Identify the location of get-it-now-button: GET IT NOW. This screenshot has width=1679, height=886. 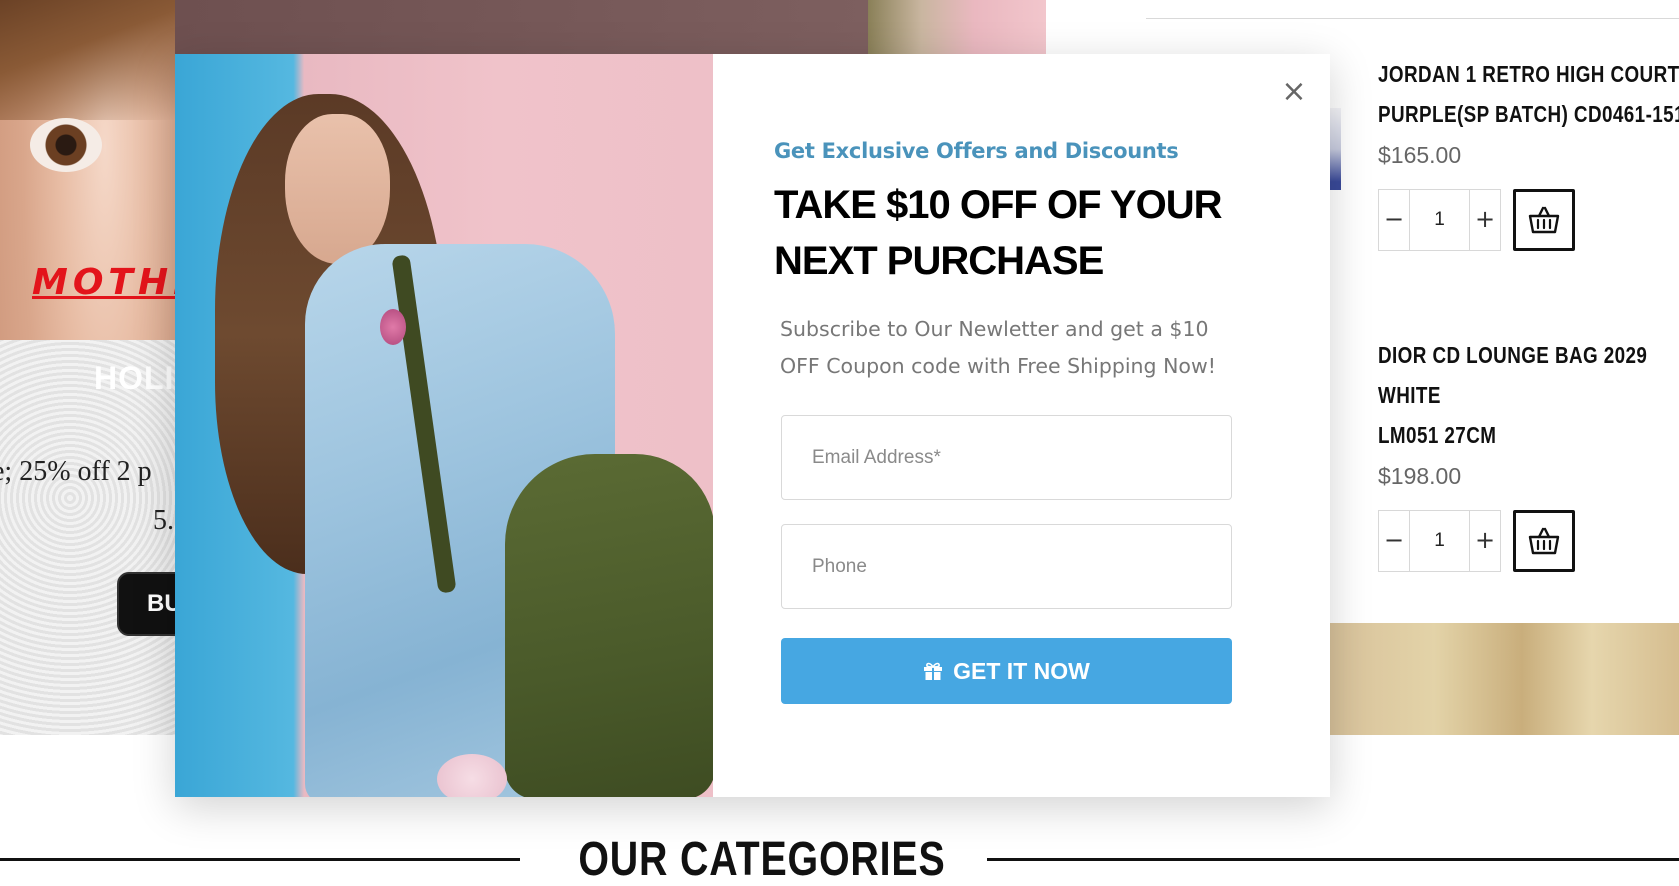
(1006, 671).